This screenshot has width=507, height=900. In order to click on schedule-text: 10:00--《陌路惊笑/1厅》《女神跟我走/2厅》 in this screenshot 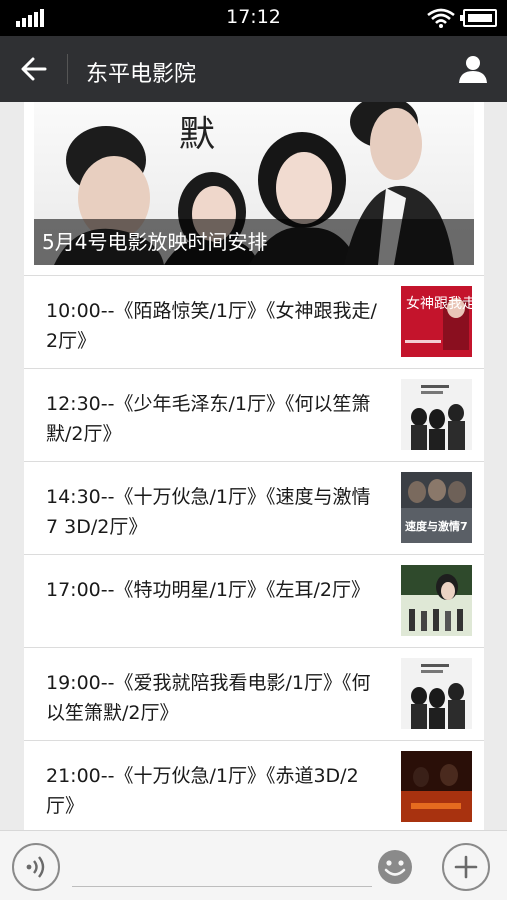, I will do `click(211, 326)`.